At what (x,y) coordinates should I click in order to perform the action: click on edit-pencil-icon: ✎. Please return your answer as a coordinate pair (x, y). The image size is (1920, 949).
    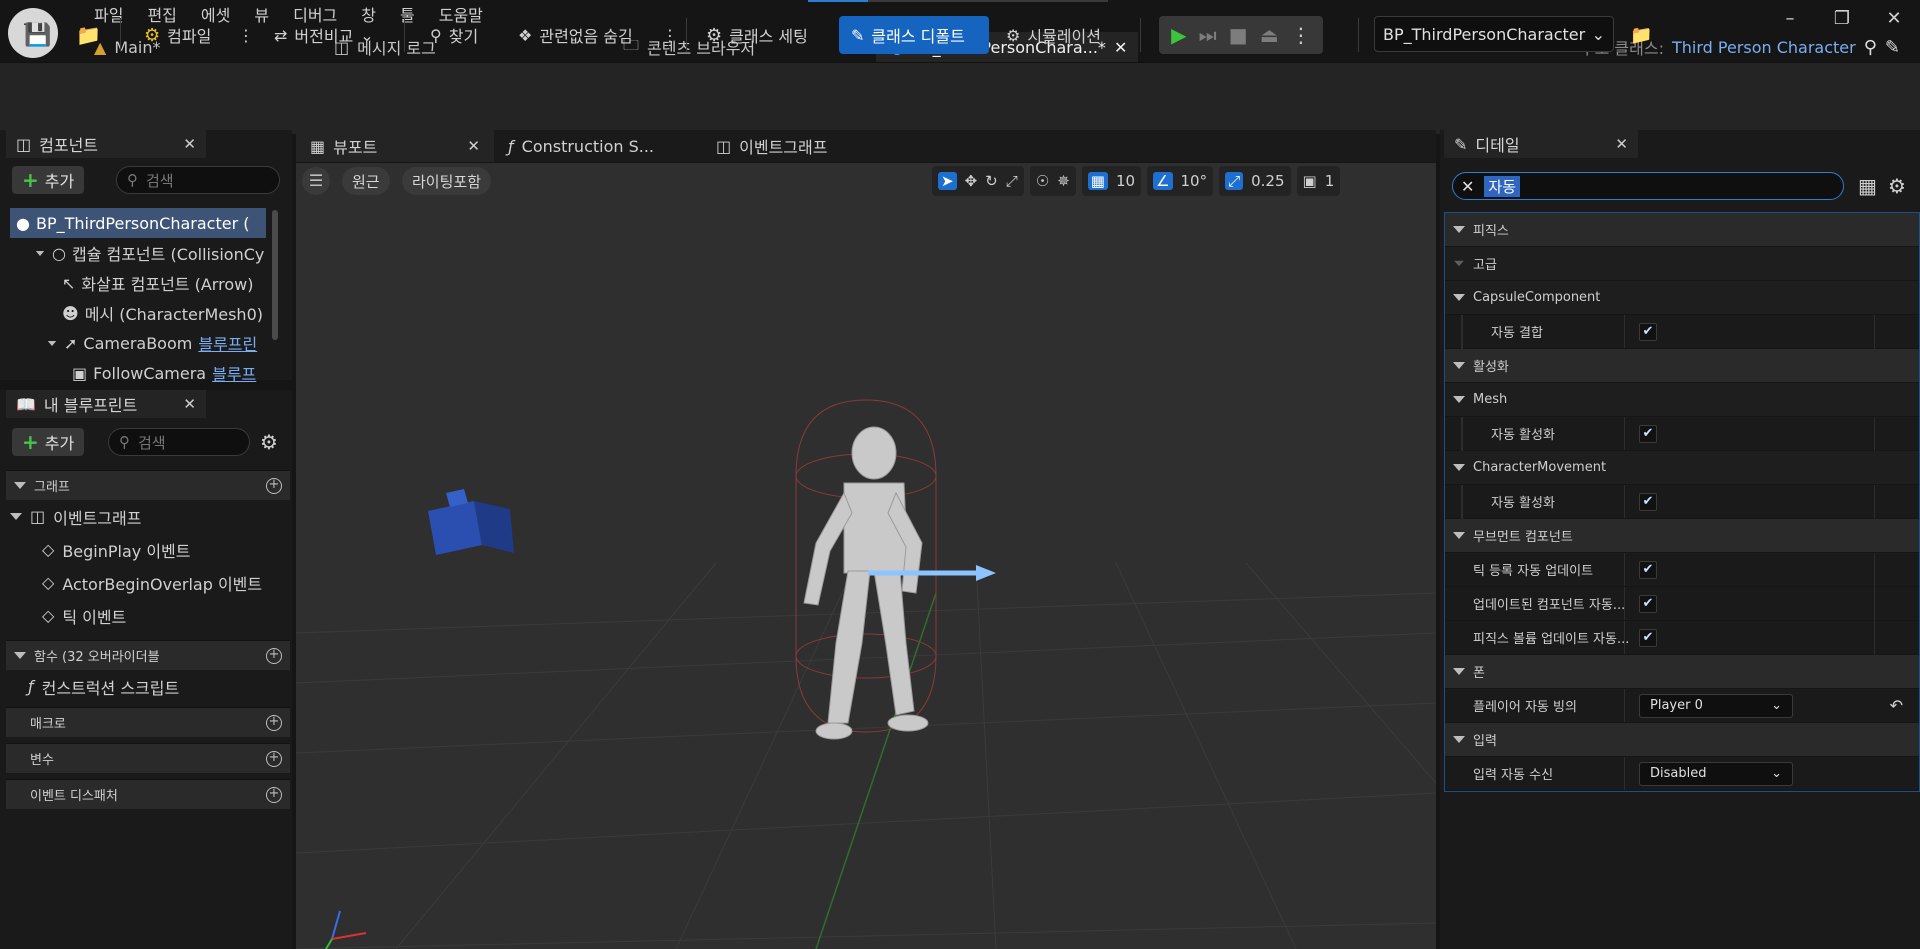
    Looking at the image, I should click on (1892, 47).